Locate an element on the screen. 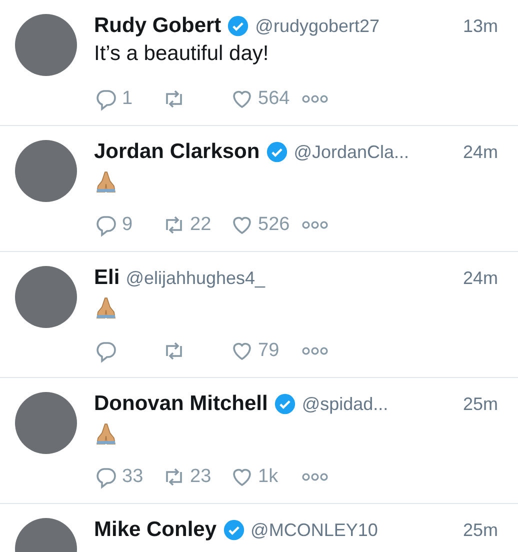 The width and height of the screenshot is (518, 552). retweet-count: 22 is located at coordinates (201, 225).